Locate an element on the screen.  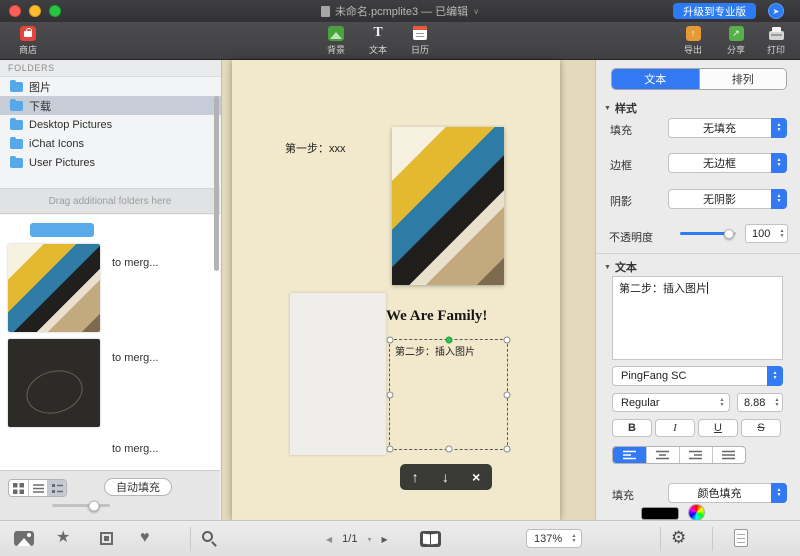
tab-text: 文本 is located at coordinates (655, 79).